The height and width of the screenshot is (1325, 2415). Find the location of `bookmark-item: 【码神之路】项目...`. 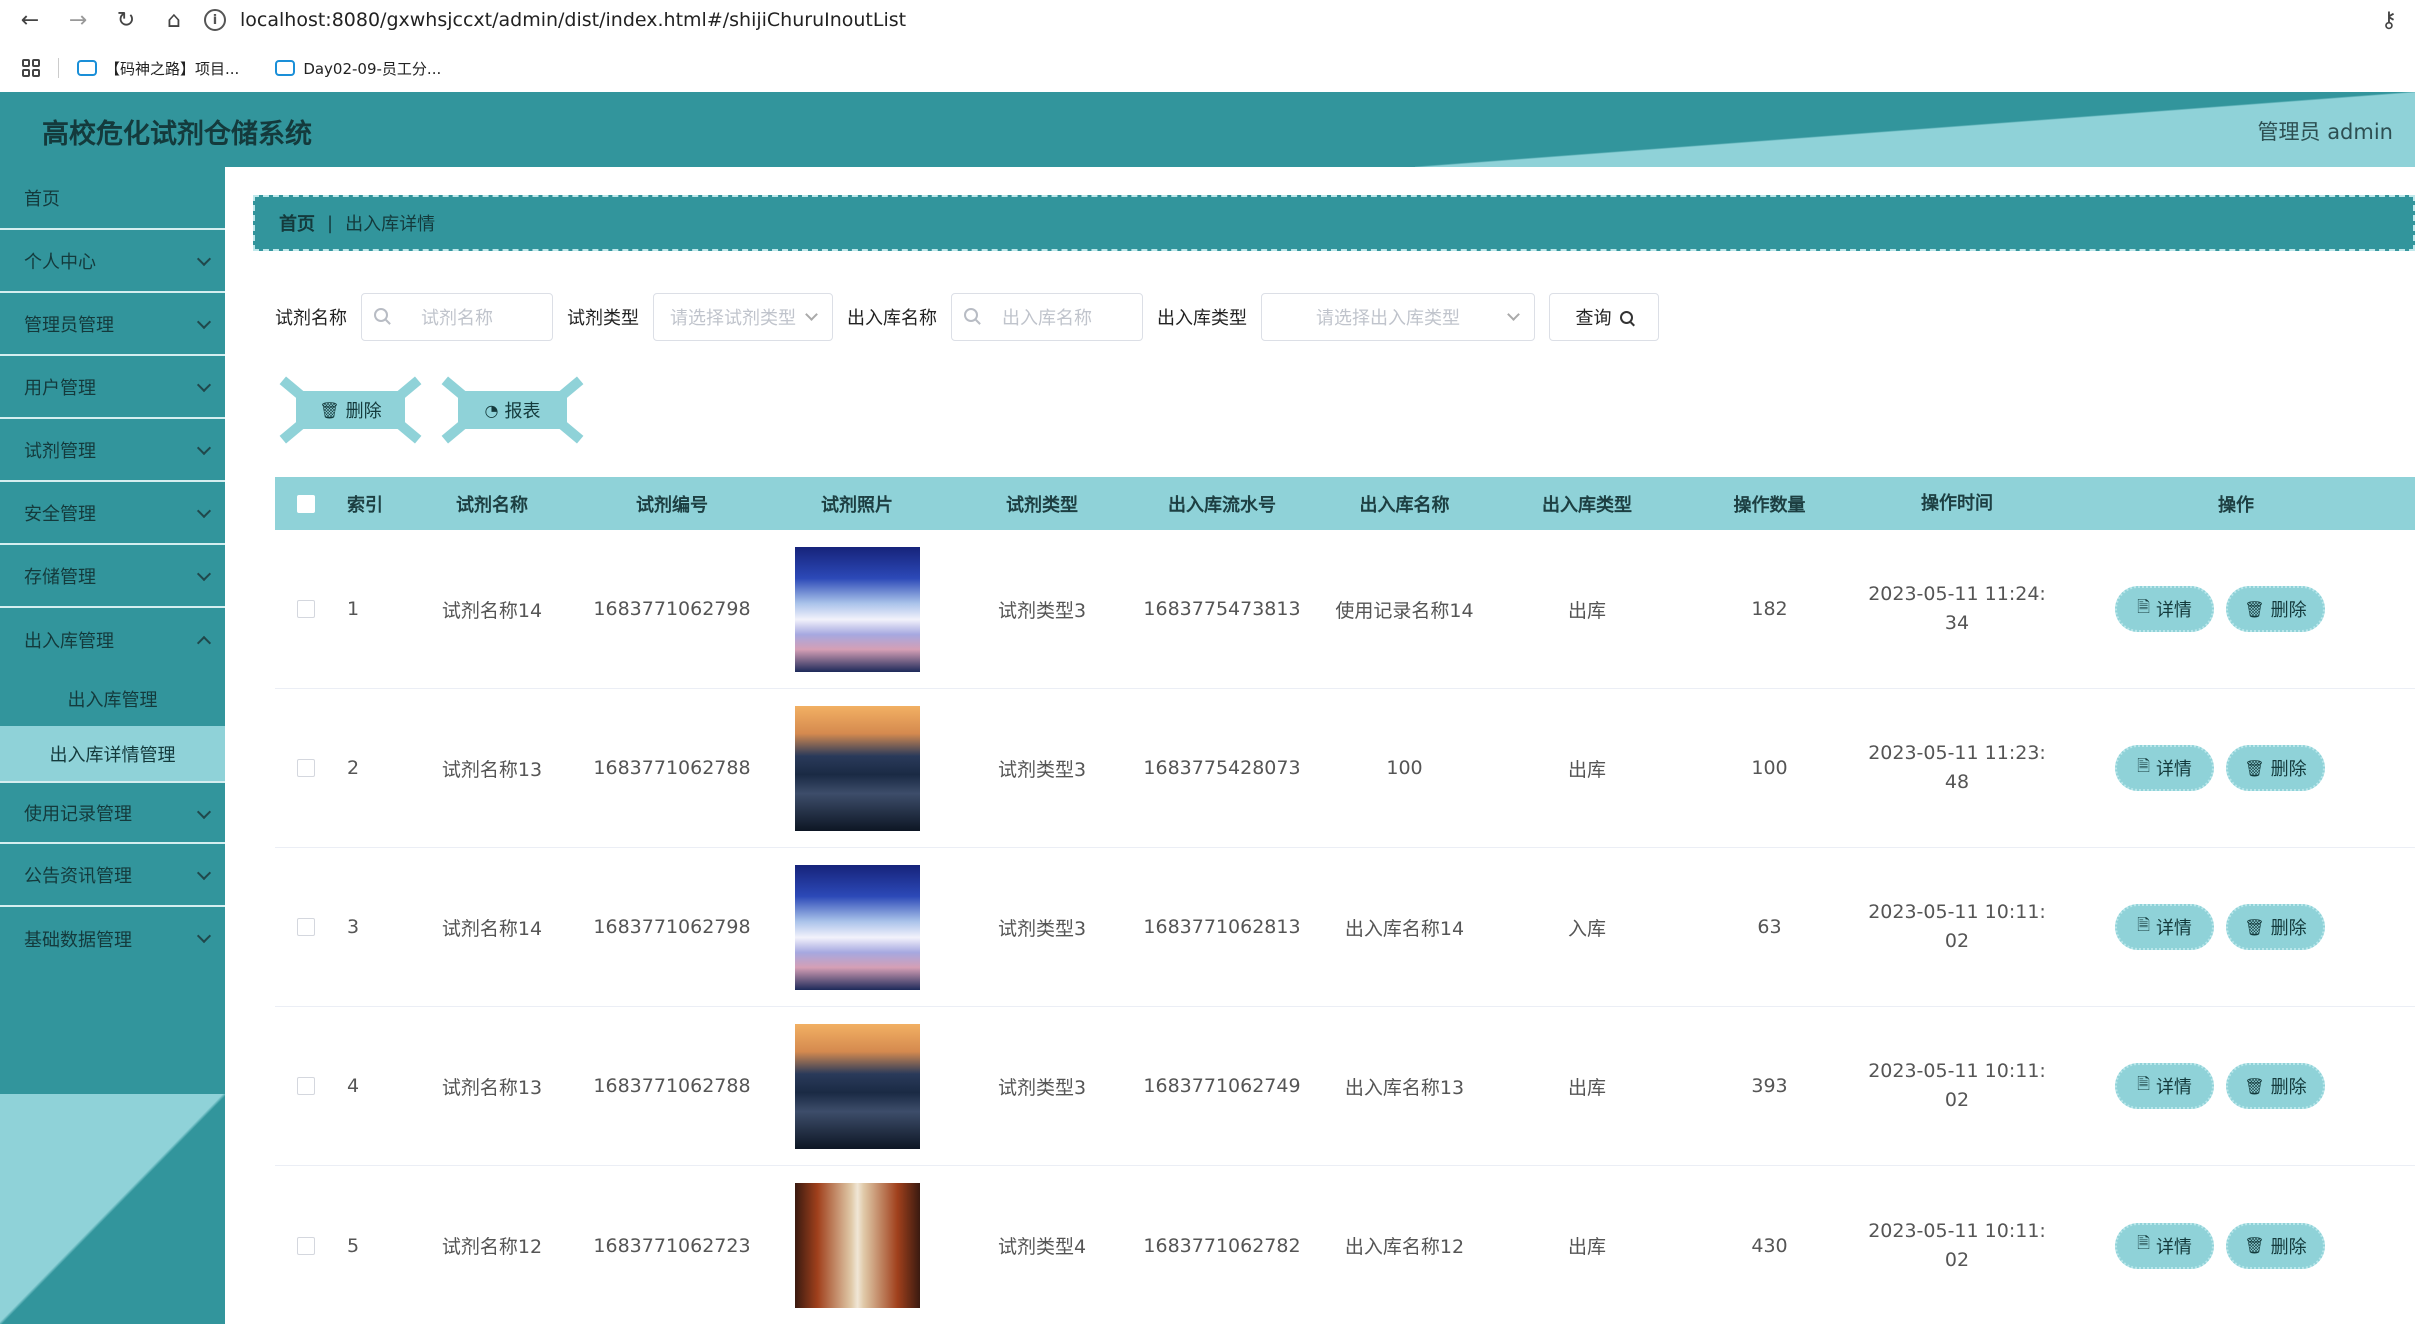

bookmark-item: 【码神之路】项目... is located at coordinates (158, 68).